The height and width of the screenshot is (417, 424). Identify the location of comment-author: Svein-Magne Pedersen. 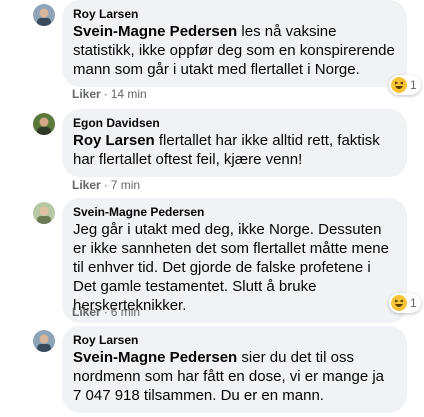
(234, 212).